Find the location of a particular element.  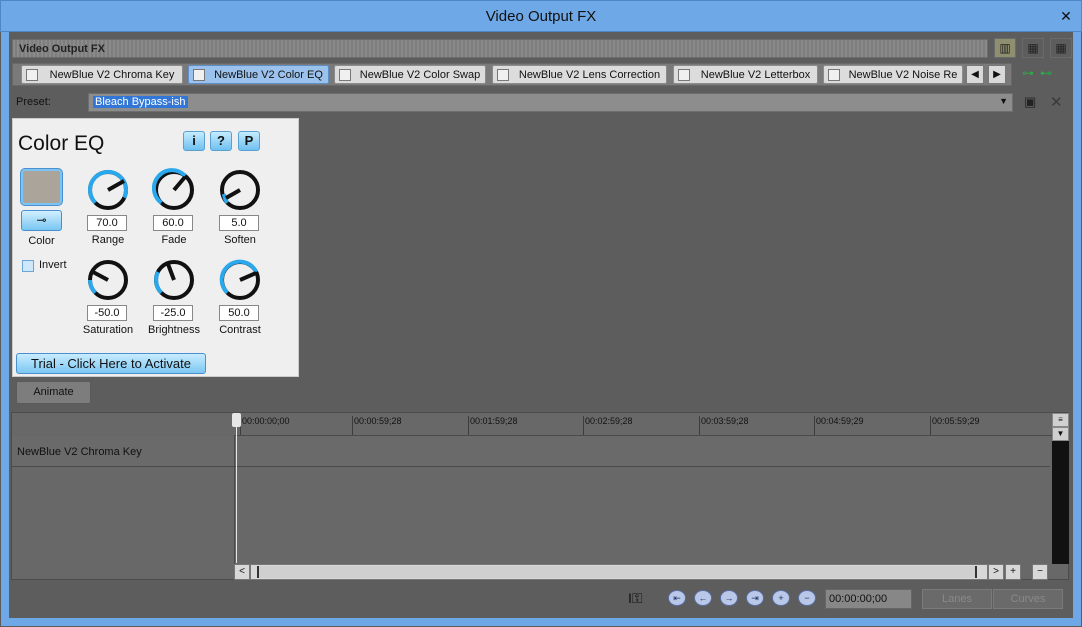

tab-color-eq: NewBlue V2 Color EQ is located at coordinates (258, 74).